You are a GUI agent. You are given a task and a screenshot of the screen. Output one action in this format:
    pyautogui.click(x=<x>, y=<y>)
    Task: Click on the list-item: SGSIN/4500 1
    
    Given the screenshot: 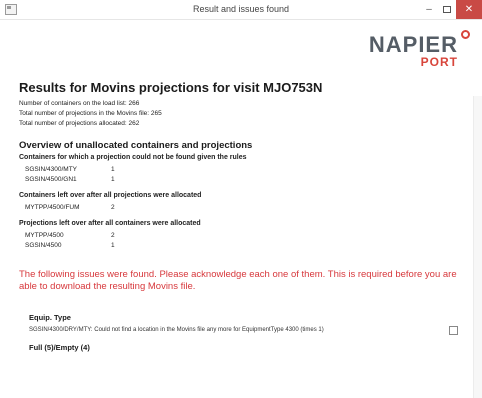 What is the action you would take?
    pyautogui.click(x=247, y=246)
    